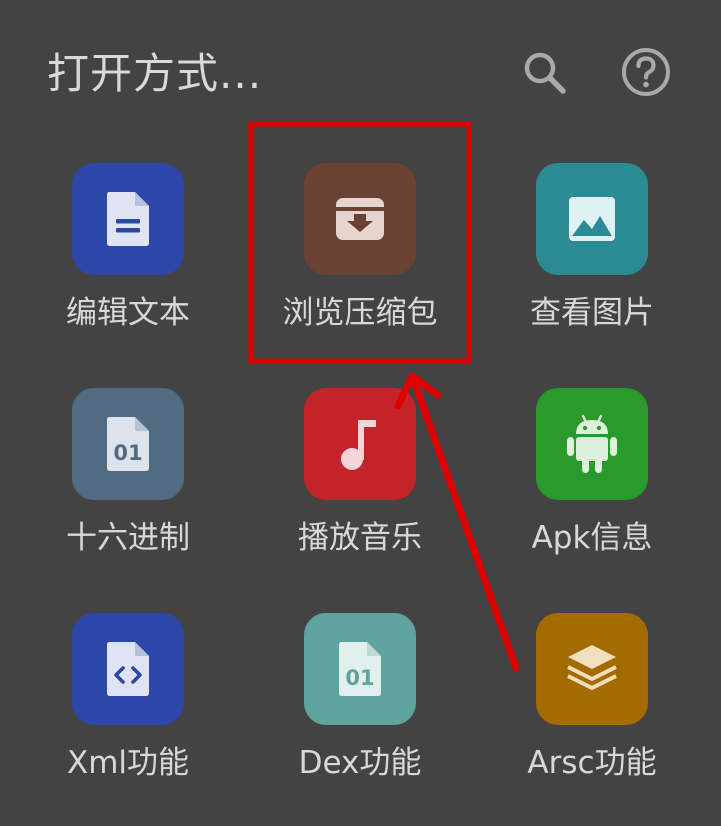 The width and height of the screenshot is (721, 826). What do you see at coordinates (544, 72) in the screenshot?
I see `search-icon` at bounding box center [544, 72].